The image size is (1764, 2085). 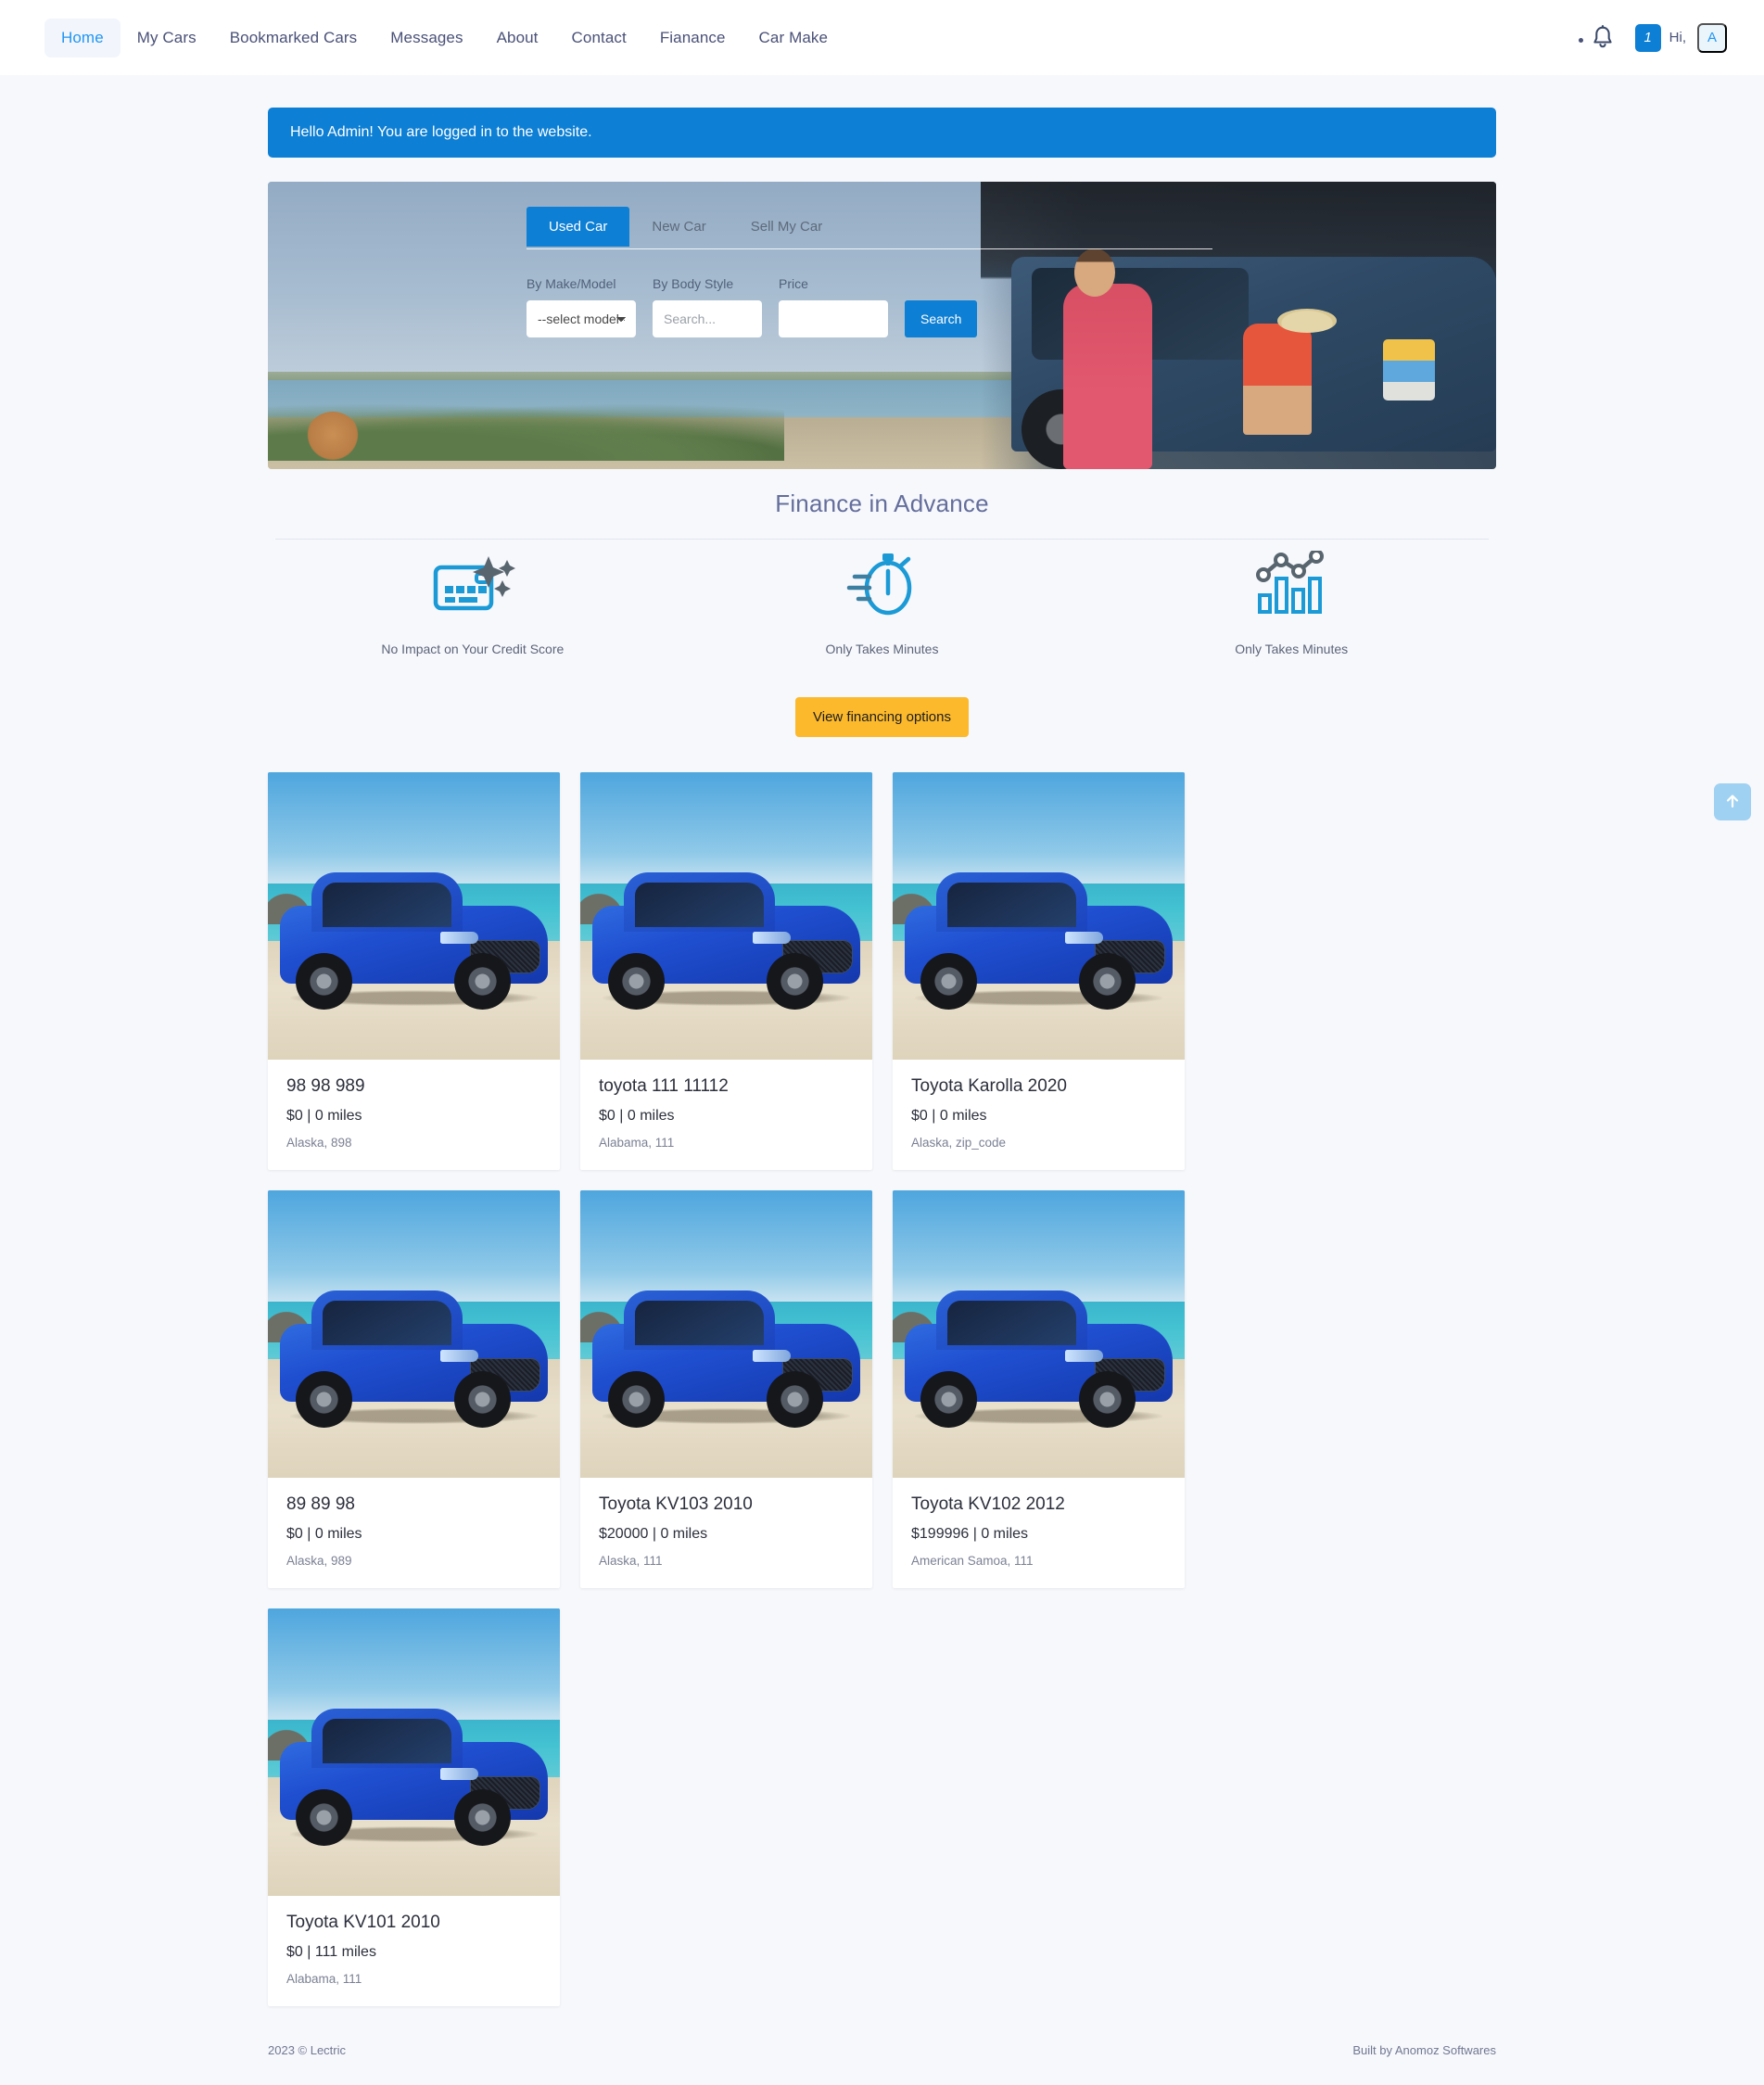 I want to click on finance-cta-wrapper: View financing options, so click(x=882, y=716).